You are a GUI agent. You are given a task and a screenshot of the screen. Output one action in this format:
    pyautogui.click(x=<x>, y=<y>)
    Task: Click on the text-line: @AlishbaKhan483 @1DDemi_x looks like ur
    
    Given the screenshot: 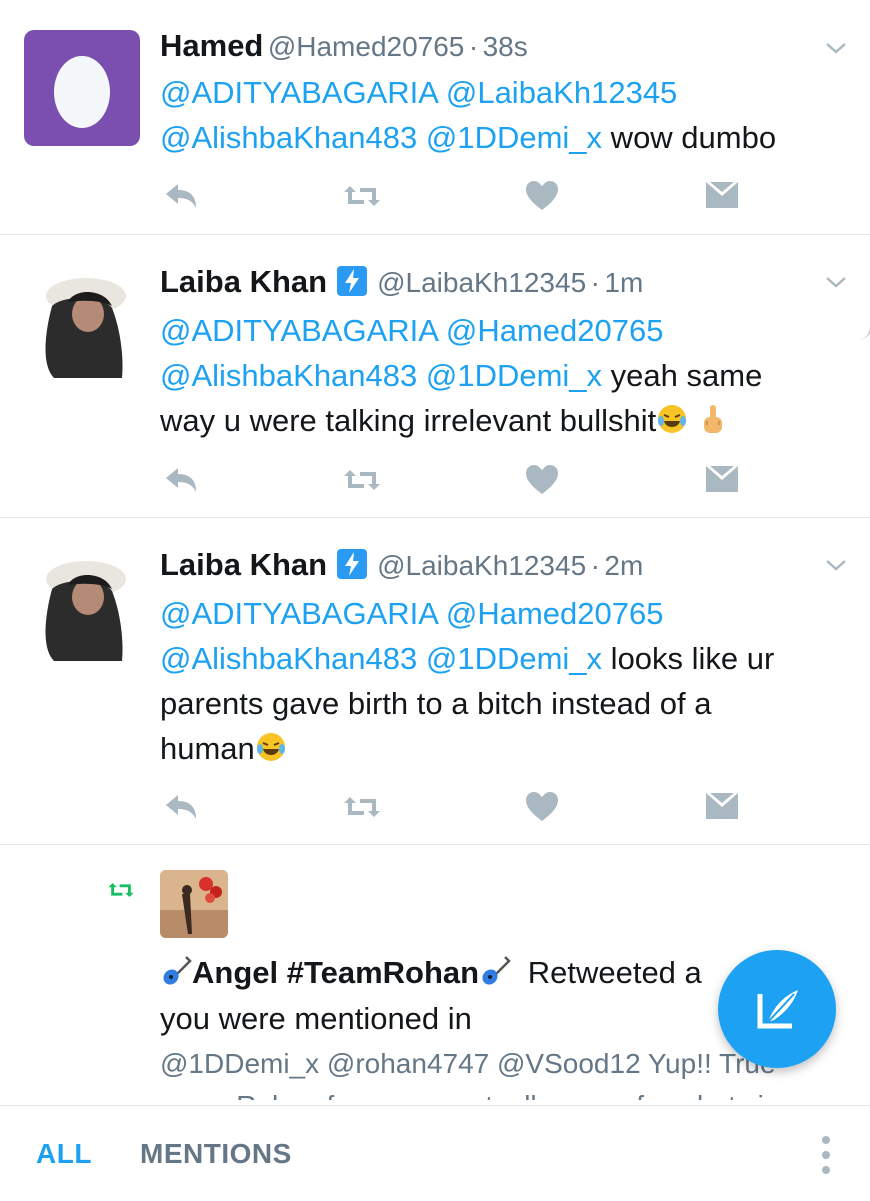 What is the action you would take?
    pyautogui.click(x=500, y=658)
    